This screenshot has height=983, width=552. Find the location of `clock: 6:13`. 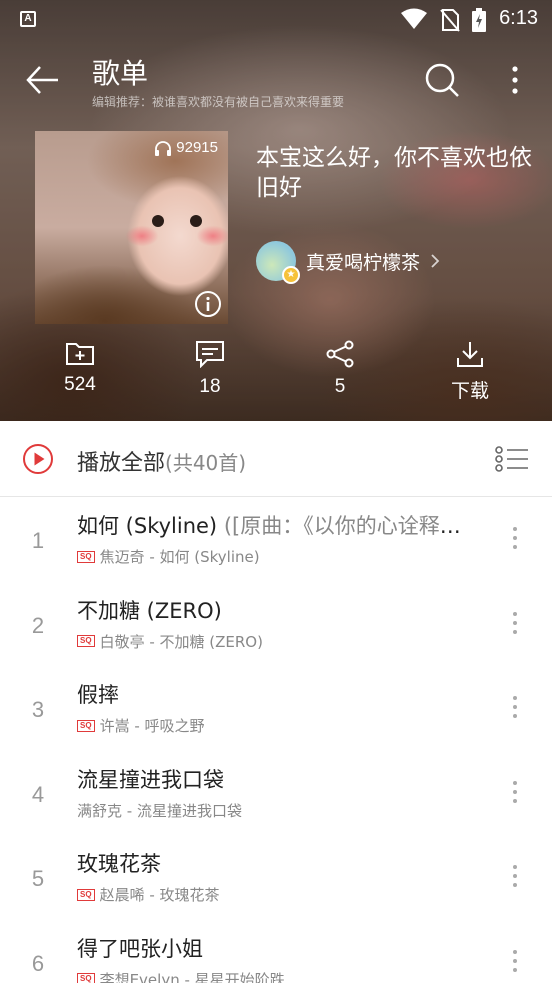

clock: 6:13 is located at coordinates (518, 18).